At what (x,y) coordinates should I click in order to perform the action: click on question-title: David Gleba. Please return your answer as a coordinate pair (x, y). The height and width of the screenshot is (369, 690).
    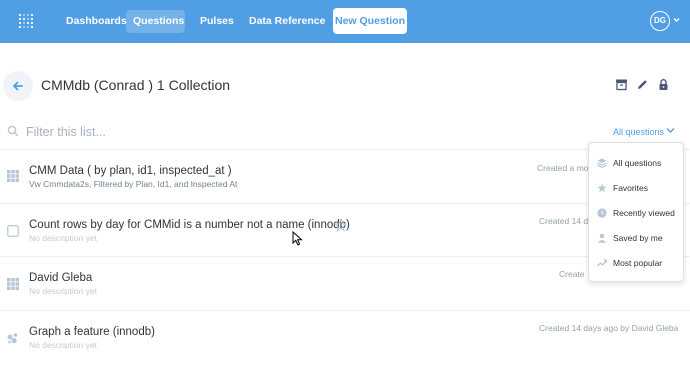
    Looking at the image, I should click on (60, 278).